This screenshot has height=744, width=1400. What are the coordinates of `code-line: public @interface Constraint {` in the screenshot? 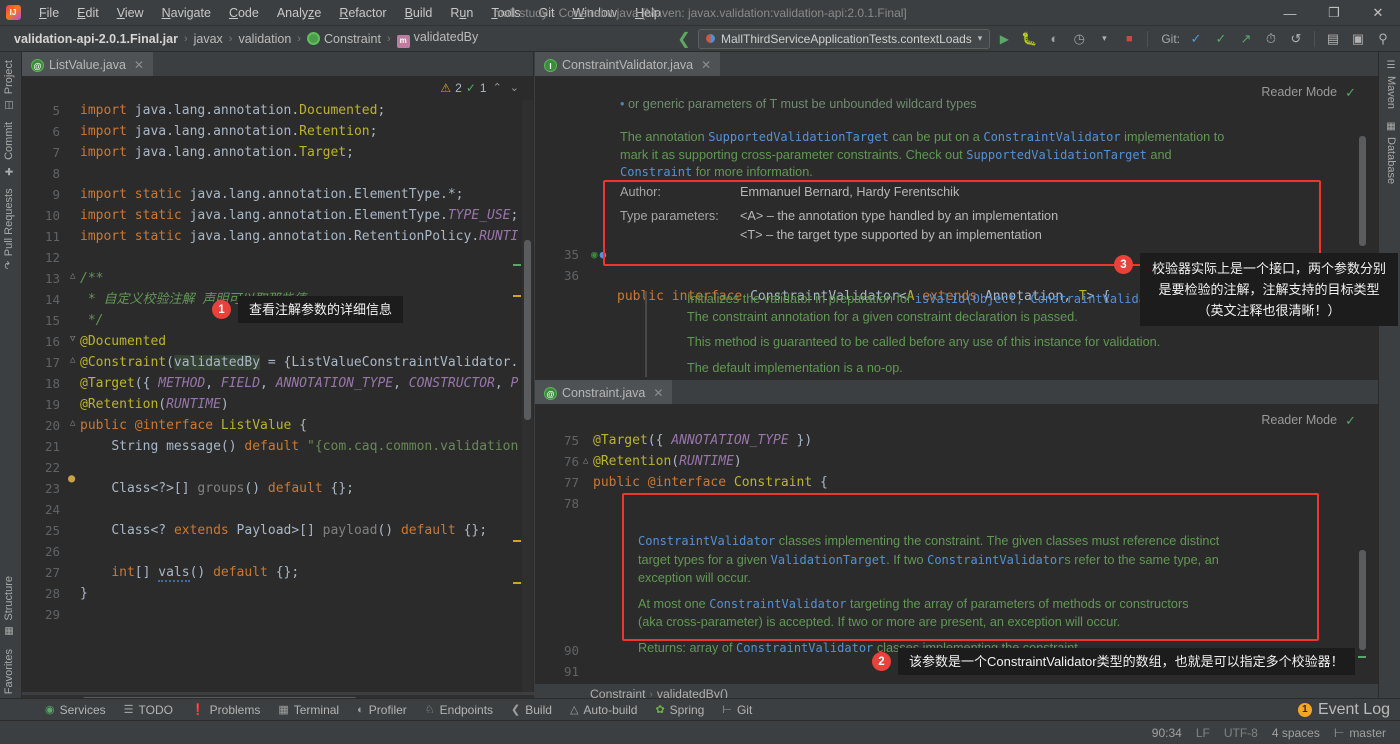 It's located at (710, 482).